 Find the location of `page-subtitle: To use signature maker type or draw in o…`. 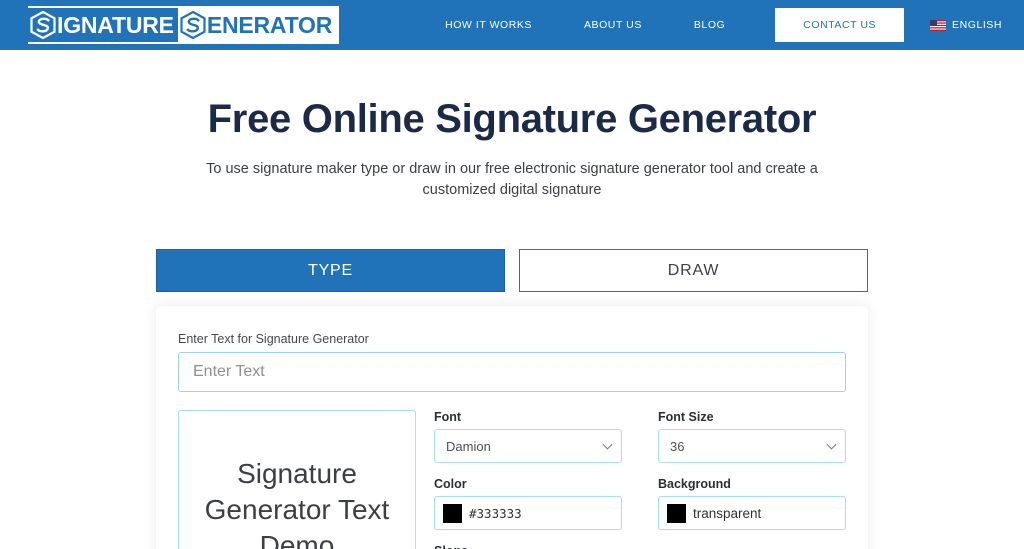

page-subtitle: To use signature maker type or draw in o… is located at coordinates (512, 180).